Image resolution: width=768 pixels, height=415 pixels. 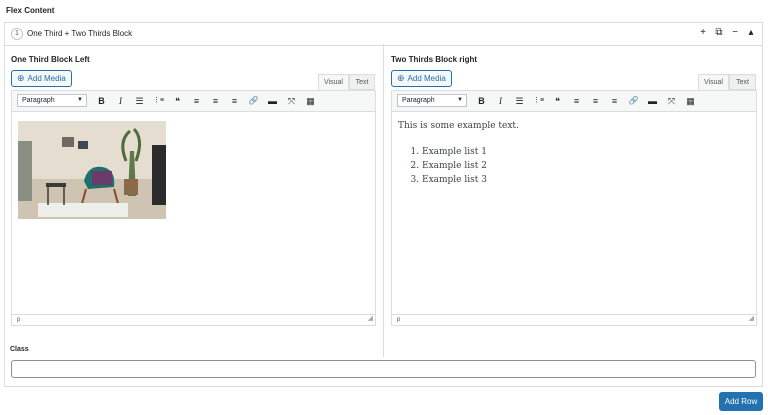 I want to click on list-item: Example list 1, so click(x=454, y=152).